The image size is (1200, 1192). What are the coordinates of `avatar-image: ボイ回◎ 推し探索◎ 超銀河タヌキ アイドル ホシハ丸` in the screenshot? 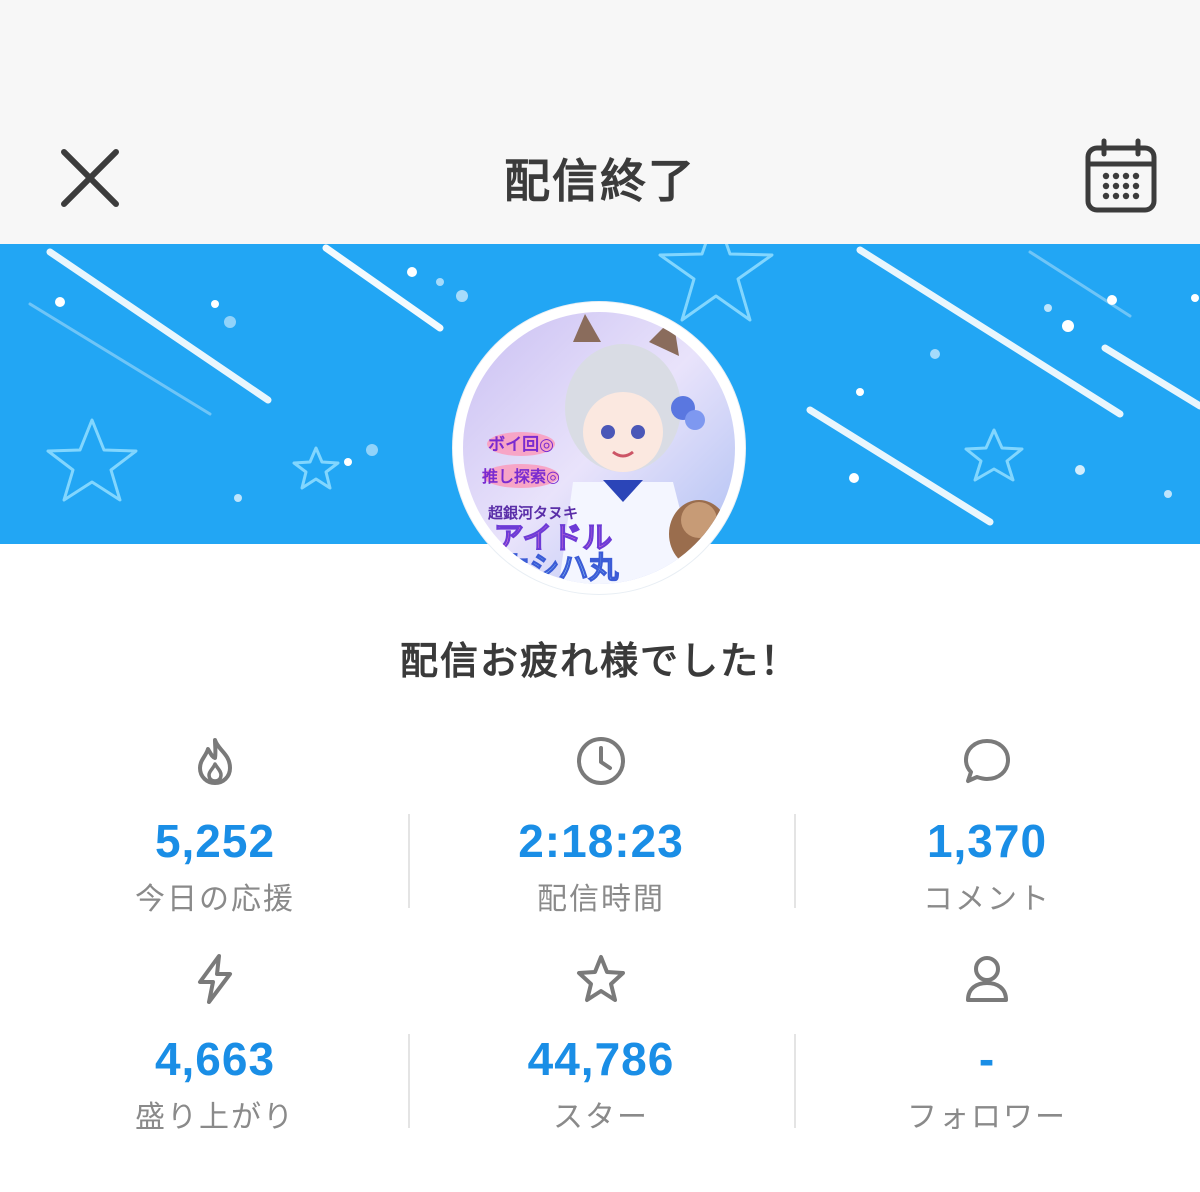 It's located at (599, 448).